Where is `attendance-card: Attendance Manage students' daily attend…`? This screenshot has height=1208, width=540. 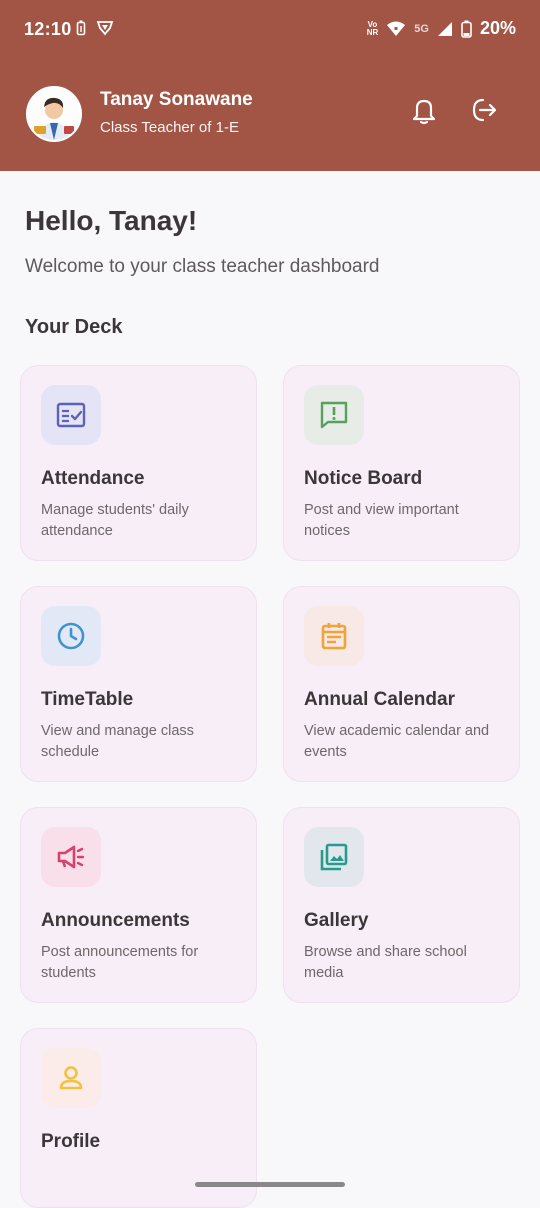 attendance-card: Attendance Manage students' daily attend… is located at coordinates (138, 463).